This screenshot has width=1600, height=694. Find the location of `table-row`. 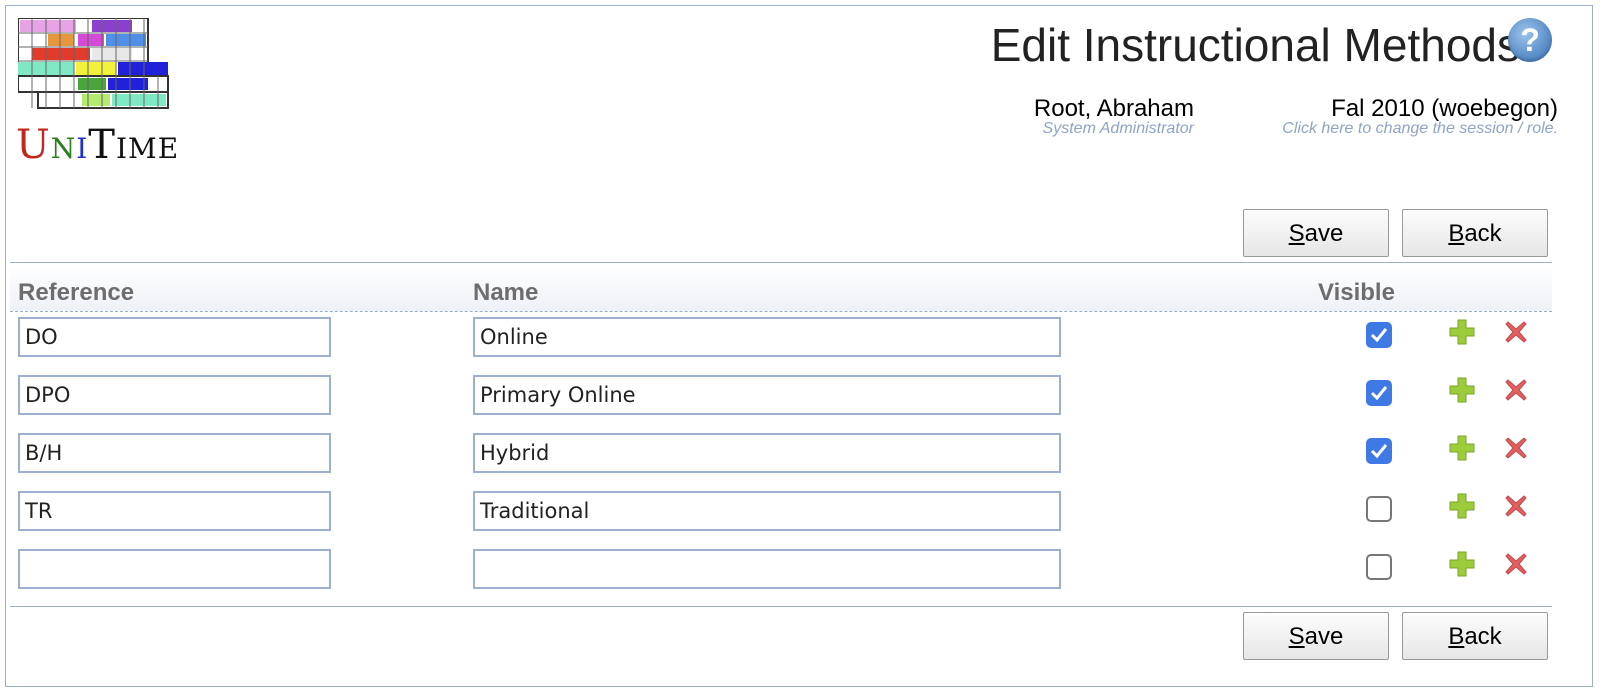

table-row is located at coordinates (800, 572).